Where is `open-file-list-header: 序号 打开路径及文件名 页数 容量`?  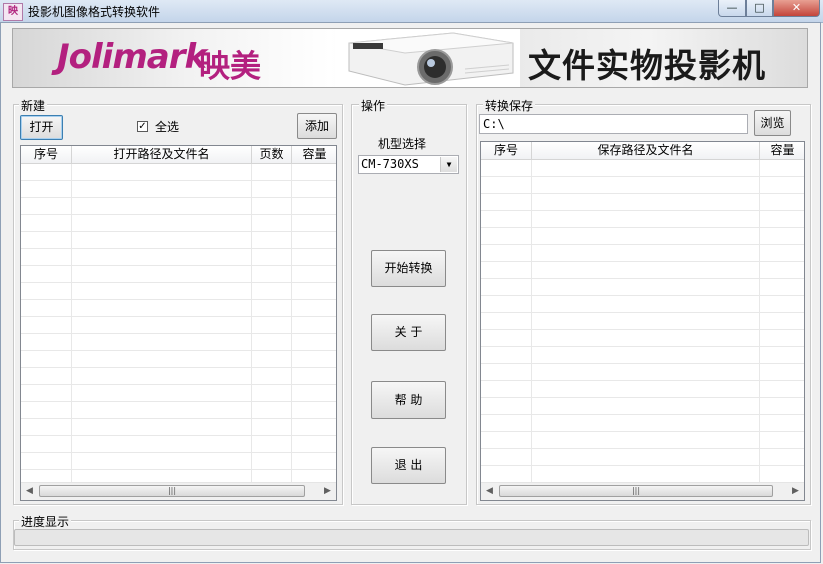 open-file-list-header: 序号 打开路径及文件名 页数 容量 is located at coordinates (178, 155).